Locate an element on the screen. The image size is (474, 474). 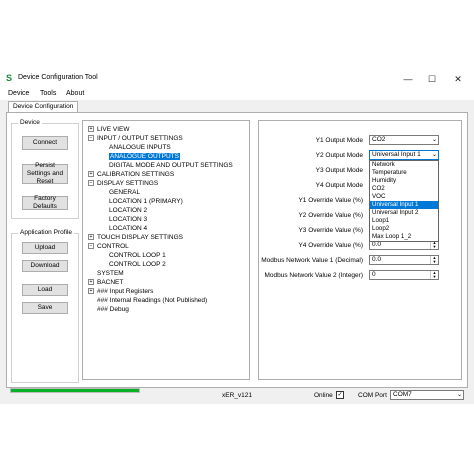
download-button: Download is located at coordinates (45, 266).